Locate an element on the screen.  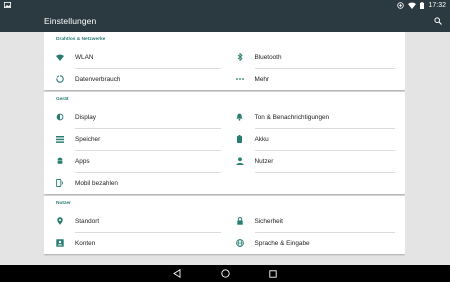
lock-icon is located at coordinates (240, 221).